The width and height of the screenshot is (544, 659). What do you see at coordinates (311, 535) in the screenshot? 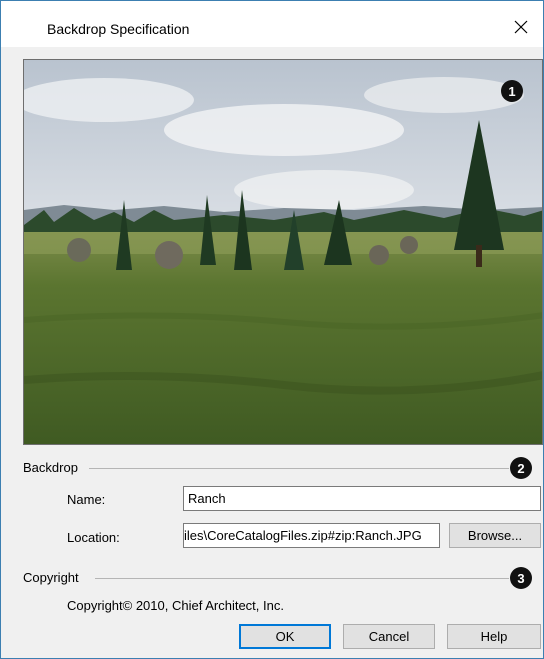
I see `location-input: iles\CoreCatalogFiles.zip#zip:Ranch.JPG` at bounding box center [311, 535].